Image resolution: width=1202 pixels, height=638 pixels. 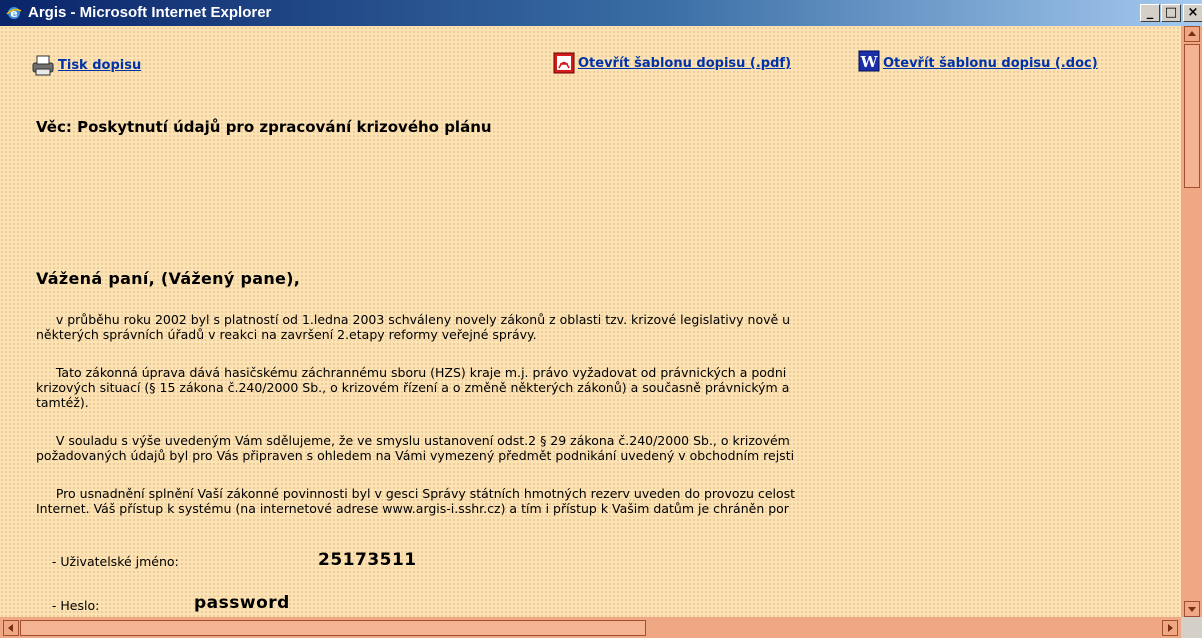 What do you see at coordinates (990, 63) in the screenshot?
I see `open-doc-template-link: Otevřít šablonu dopisu (.doc)` at bounding box center [990, 63].